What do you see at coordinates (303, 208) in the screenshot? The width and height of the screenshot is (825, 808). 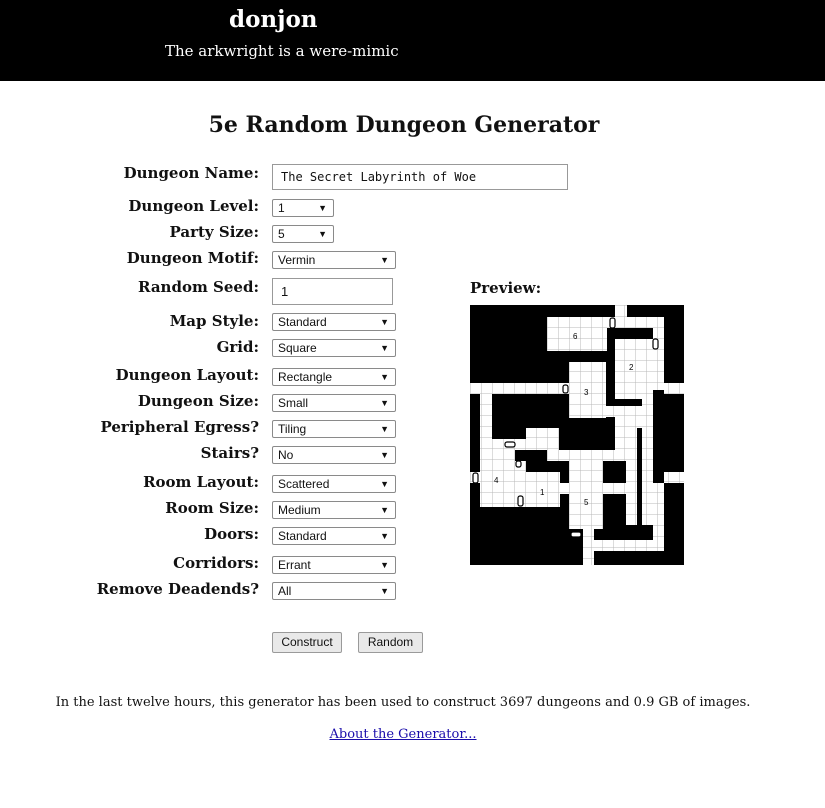 I see `dungeon-level-select: 1 ▼` at bounding box center [303, 208].